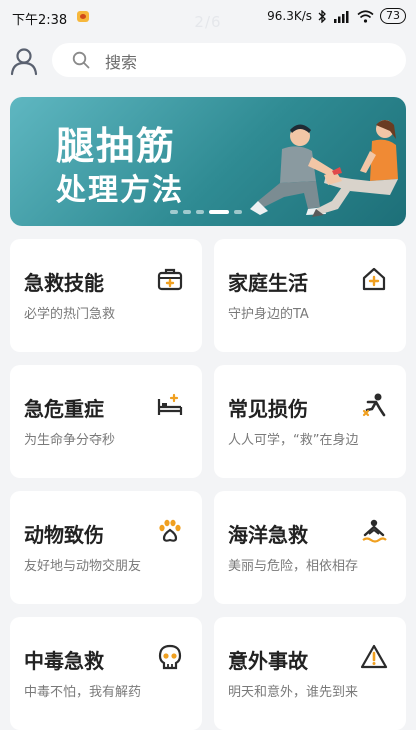 The image size is (416, 730). Describe the element at coordinates (293, 566) in the screenshot. I see `card-subtitle: 美丽与危险，相依相存` at that location.